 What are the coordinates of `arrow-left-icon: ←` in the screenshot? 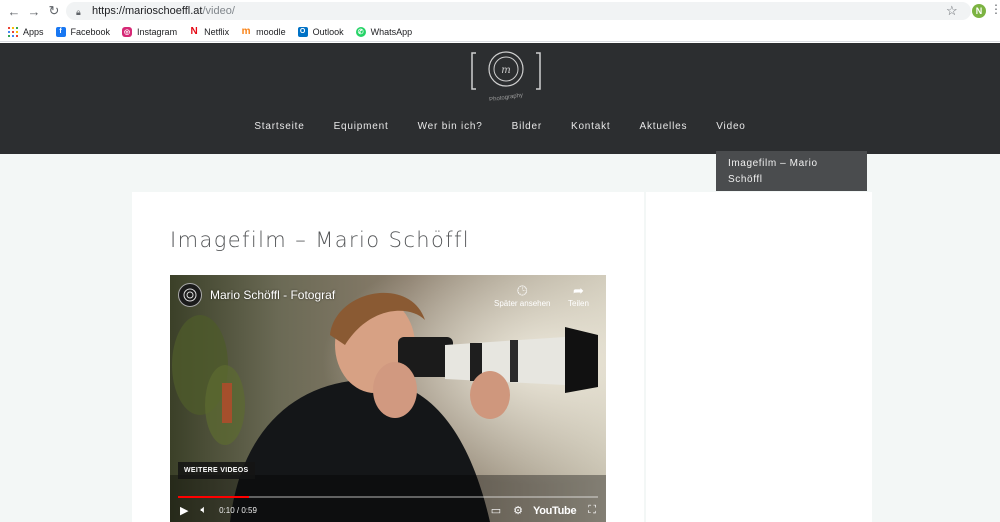 It's located at (14, 11).